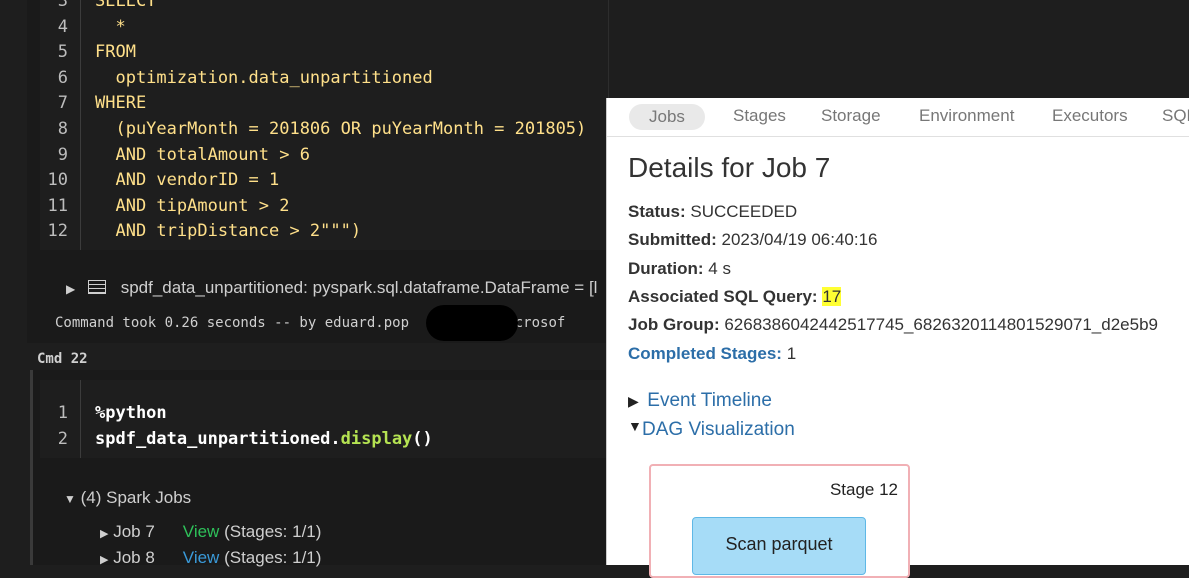 This screenshot has height=578, width=1189. I want to click on line-number: 12, so click(57, 231).